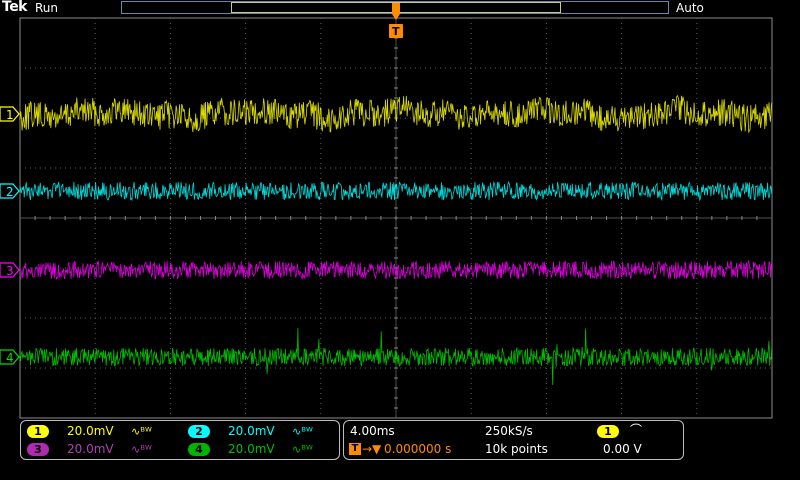  What do you see at coordinates (622, 449) in the screenshot?
I see `trigger-level: 0.00 V` at bounding box center [622, 449].